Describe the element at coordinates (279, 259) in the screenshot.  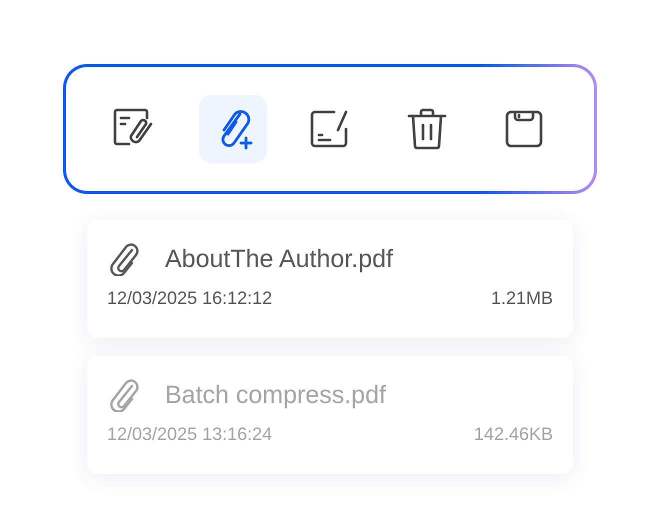
I see `file-name: AboutThe Author.pdf` at that location.